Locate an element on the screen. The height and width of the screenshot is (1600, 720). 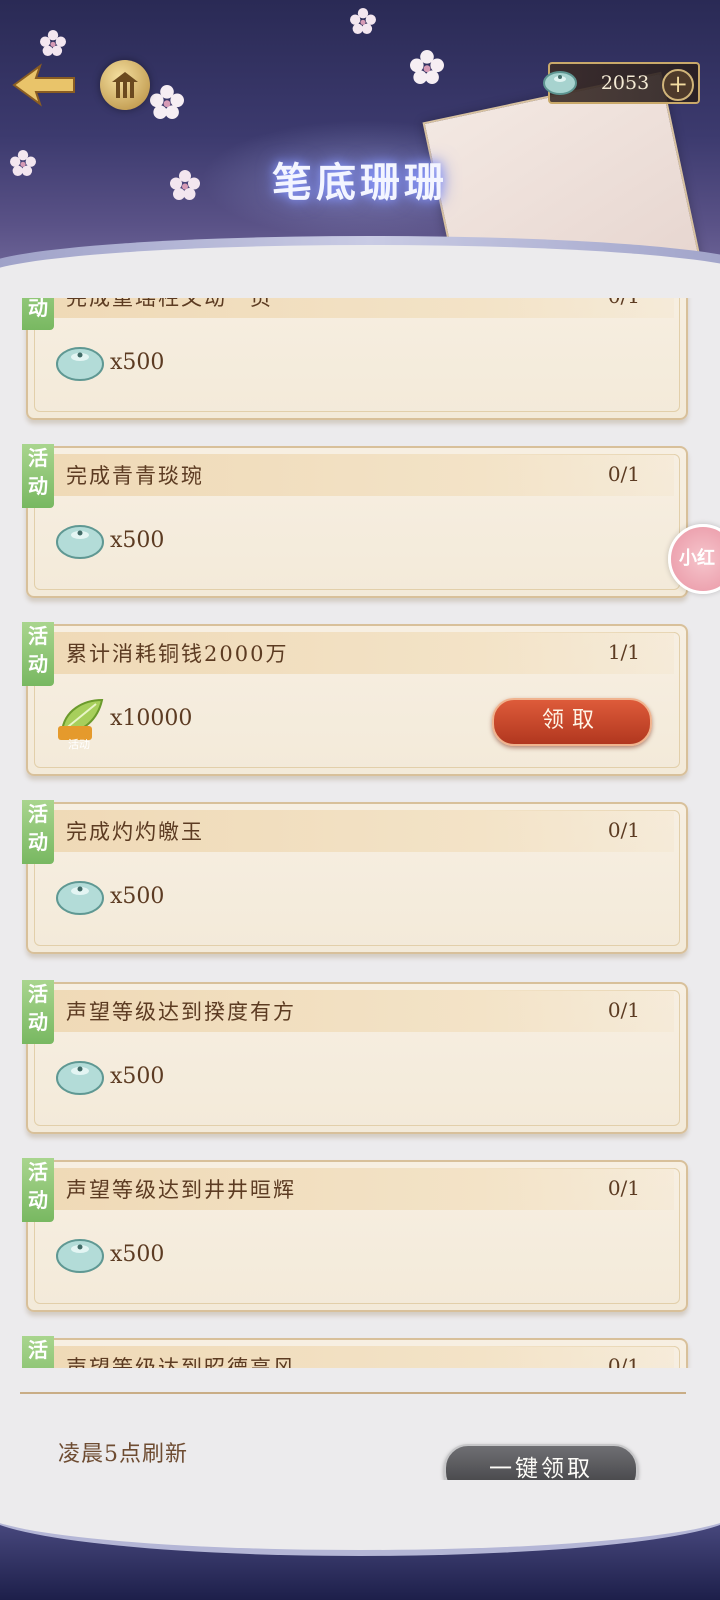
reward-quantity: x10000 is located at coordinates (151, 718).